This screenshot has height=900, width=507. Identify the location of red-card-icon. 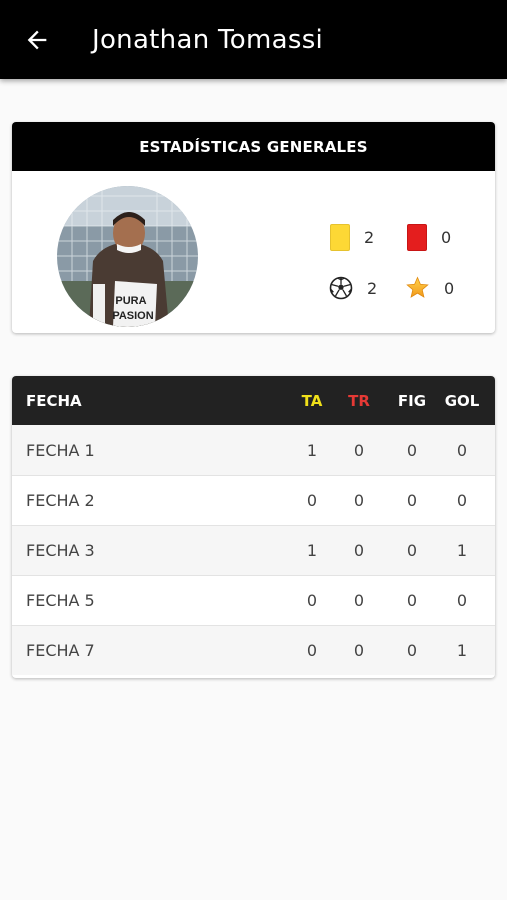
(417, 237).